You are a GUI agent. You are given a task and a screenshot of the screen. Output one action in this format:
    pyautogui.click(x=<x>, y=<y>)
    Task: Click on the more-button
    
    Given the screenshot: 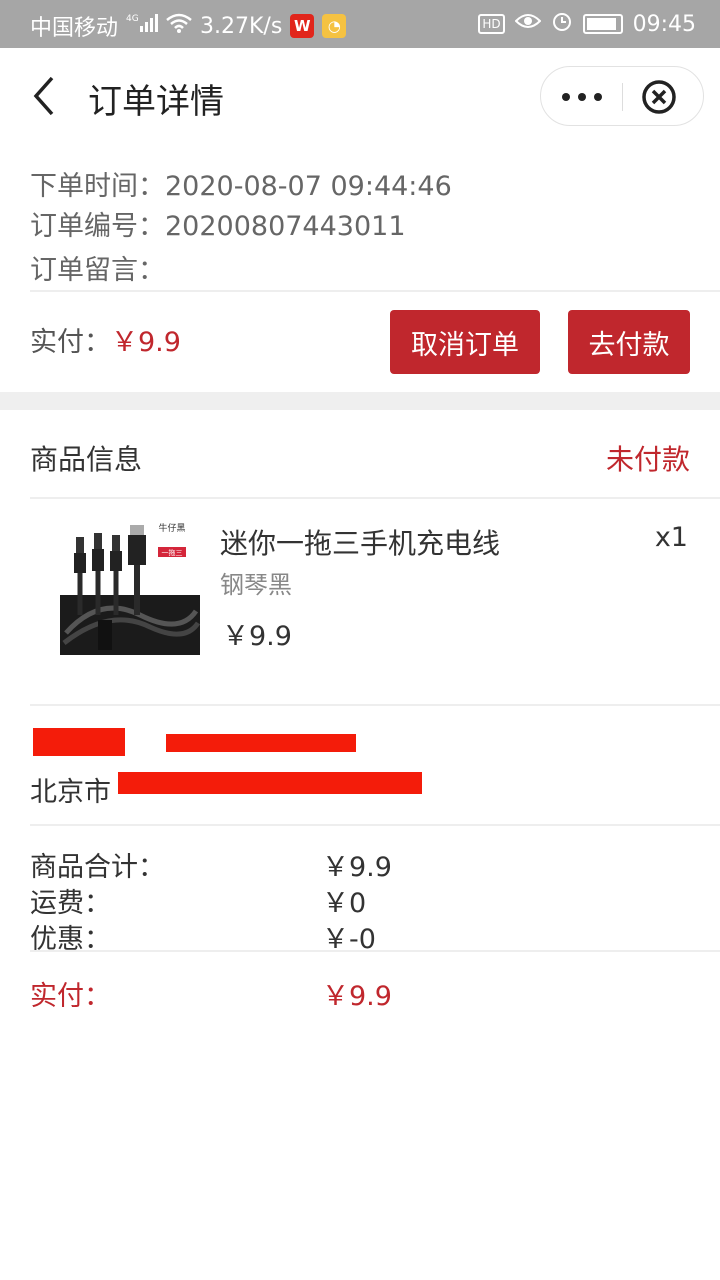 What is the action you would take?
    pyautogui.click(x=582, y=97)
    